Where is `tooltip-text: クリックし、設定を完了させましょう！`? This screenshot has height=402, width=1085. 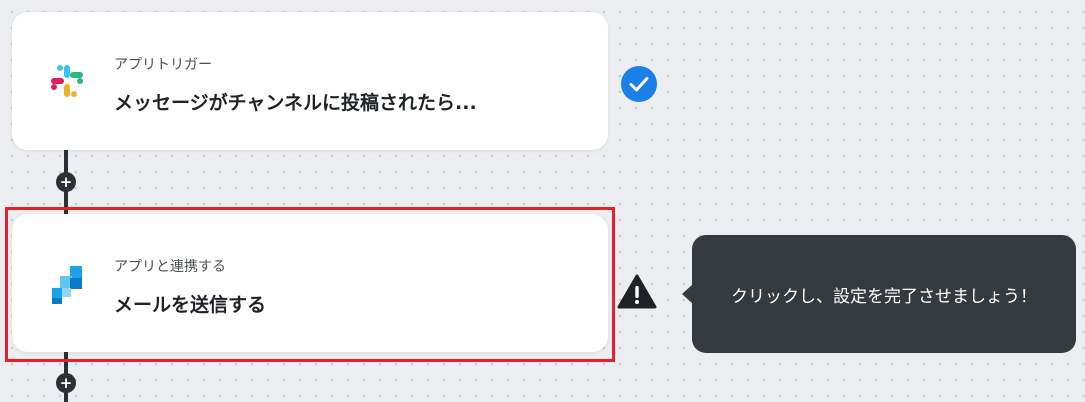 tooltip-text: クリックし、設定を完了させましょう！ is located at coordinates (884, 296).